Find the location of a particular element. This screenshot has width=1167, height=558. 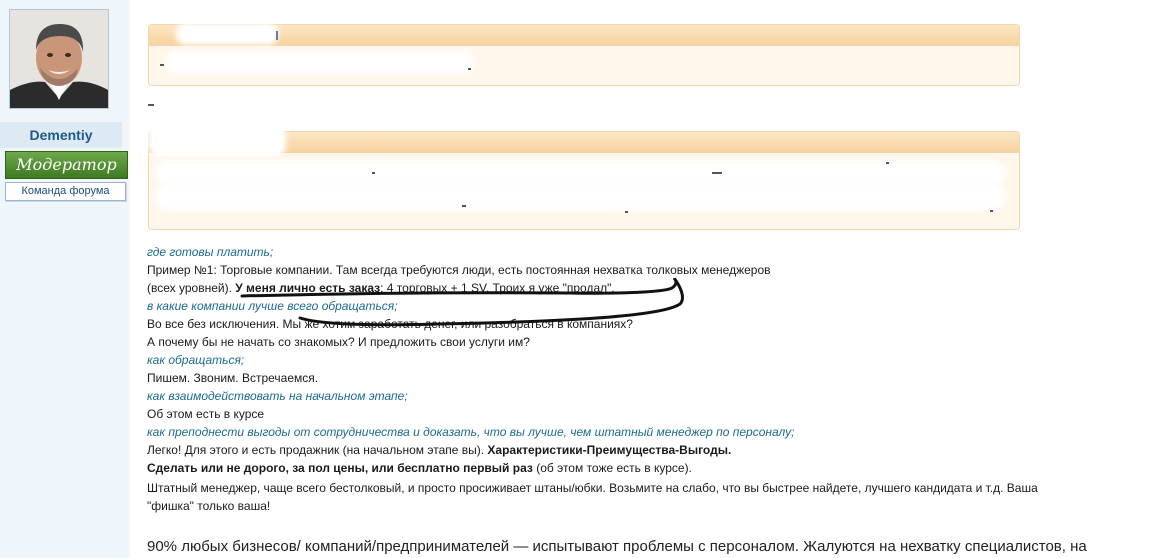

post-text: "фишка" только ваша! is located at coordinates (209, 506).